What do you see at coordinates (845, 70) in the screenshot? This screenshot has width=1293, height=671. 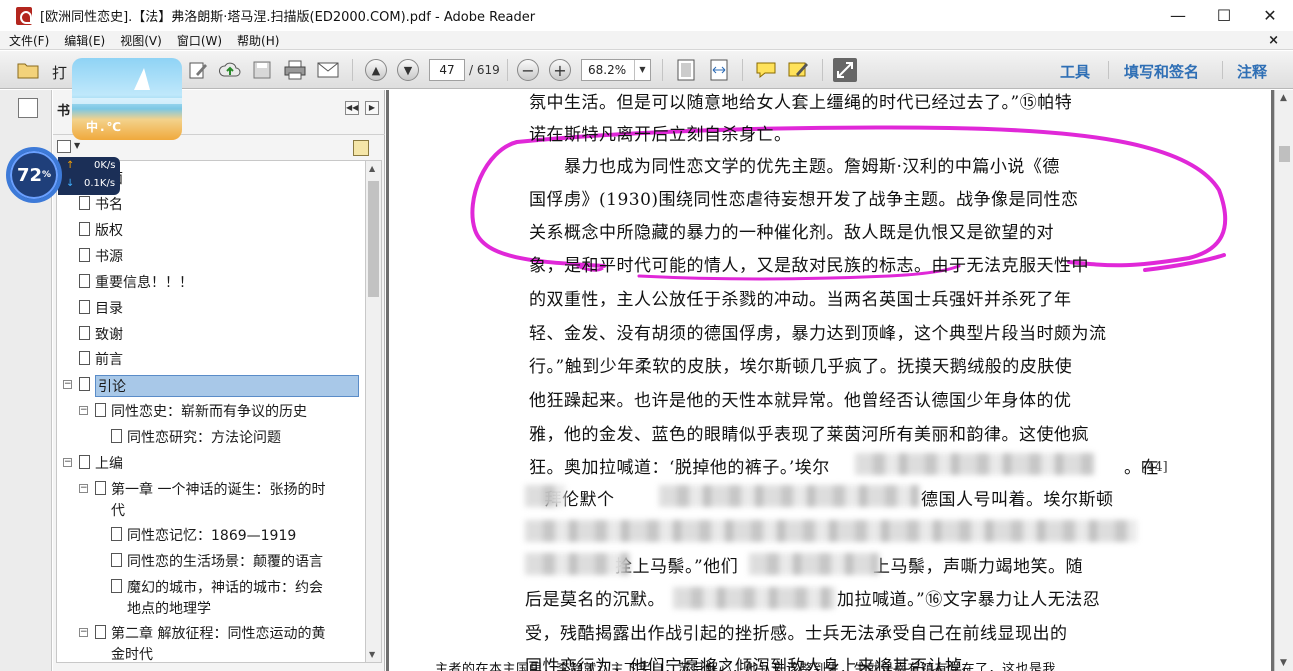 I see `fullscreen-icon` at bounding box center [845, 70].